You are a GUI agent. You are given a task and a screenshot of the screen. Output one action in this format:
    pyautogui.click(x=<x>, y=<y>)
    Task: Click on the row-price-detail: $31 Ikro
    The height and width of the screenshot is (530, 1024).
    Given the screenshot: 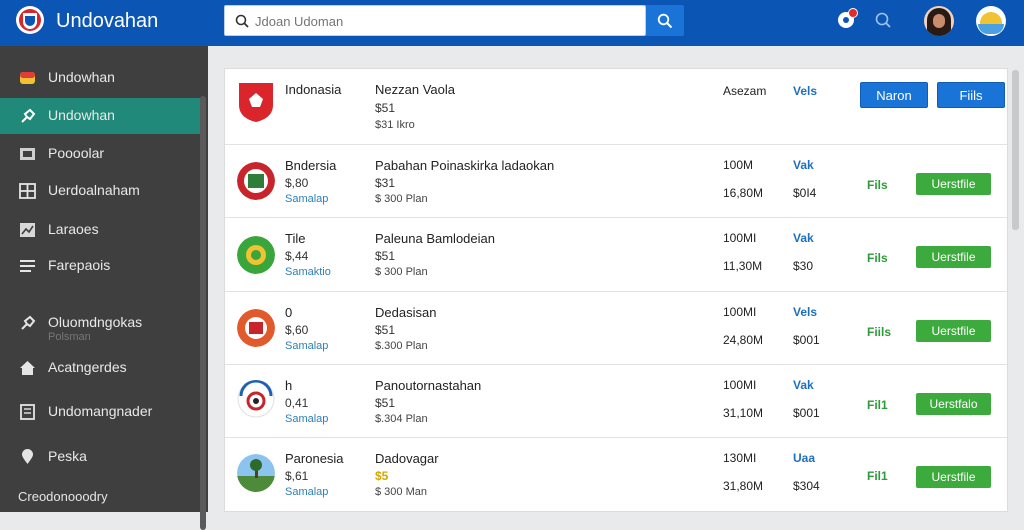 What is the action you would take?
    pyautogui.click(x=395, y=125)
    